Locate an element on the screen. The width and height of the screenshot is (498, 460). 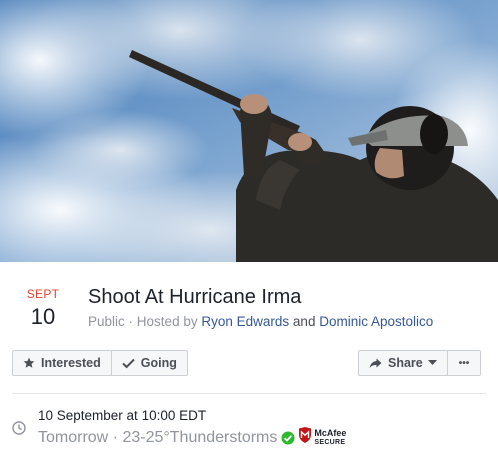
rsvp-button-group: Interested Going is located at coordinates (100, 363).